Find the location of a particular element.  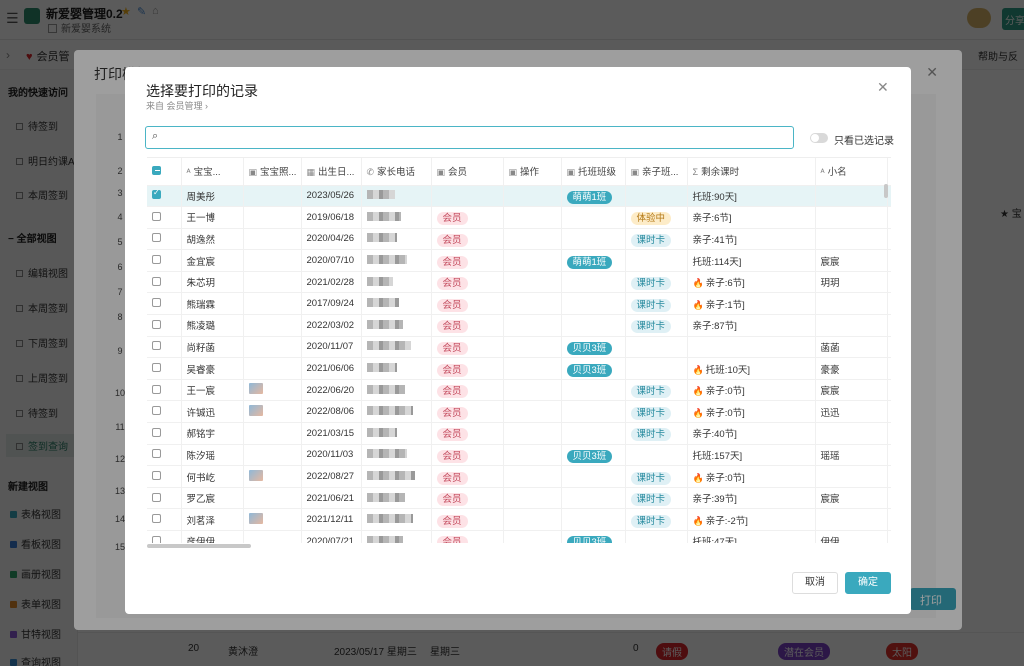

table-row: 许铖迅2022/08/06会员课时卡🔥亲子:0节]迅迅1 is located at coordinates (519, 412).